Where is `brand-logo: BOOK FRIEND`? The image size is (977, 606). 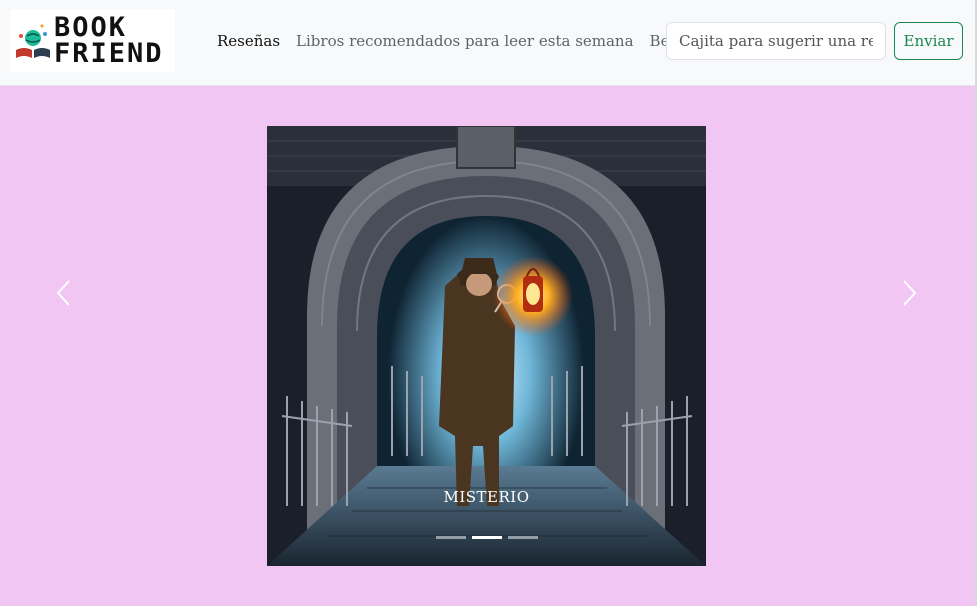
brand-logo: BOOK FRIEND is located at coordinates (92, 40).